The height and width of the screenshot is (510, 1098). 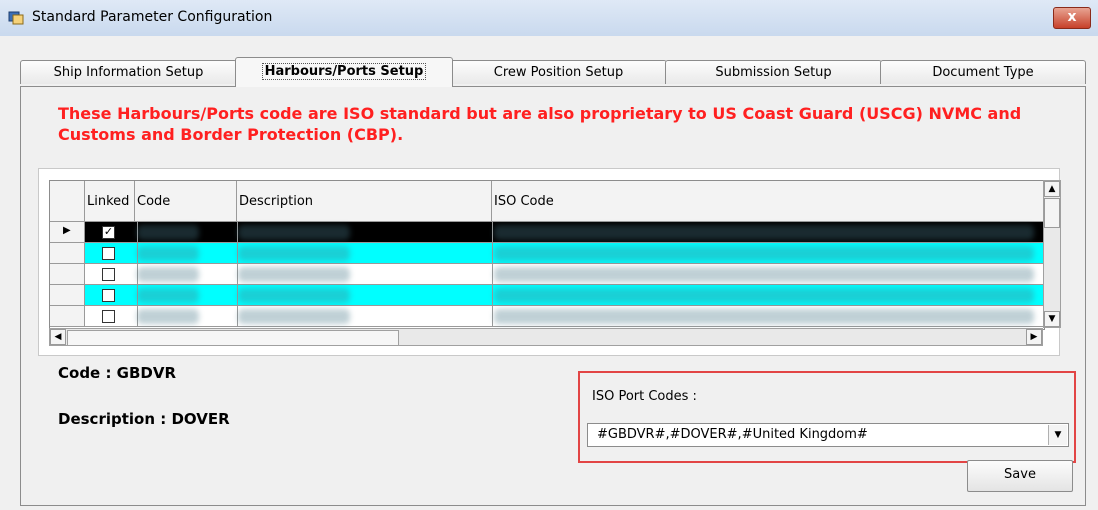 What do you see at coordinates (827, 417) in the screenshot?
I see `iso-port-codes-highlight` at bounding box center [827, 417].